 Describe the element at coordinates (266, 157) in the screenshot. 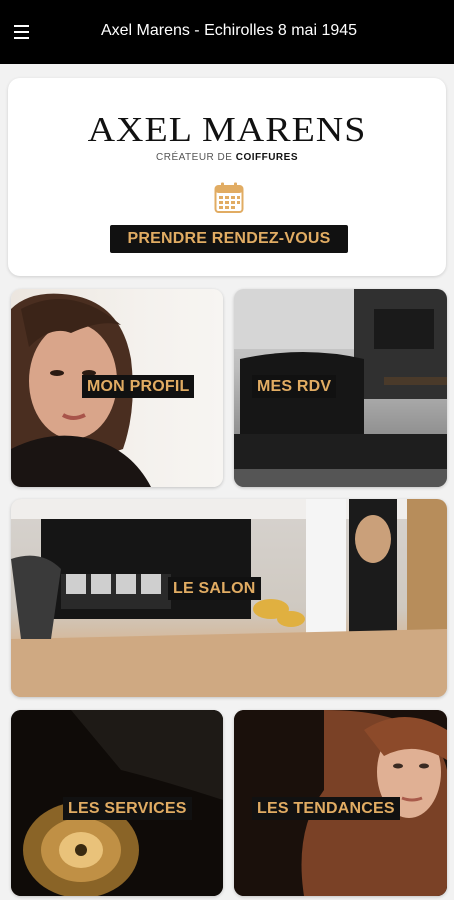

I see `tagline-bold: COIFFURES` at that location.